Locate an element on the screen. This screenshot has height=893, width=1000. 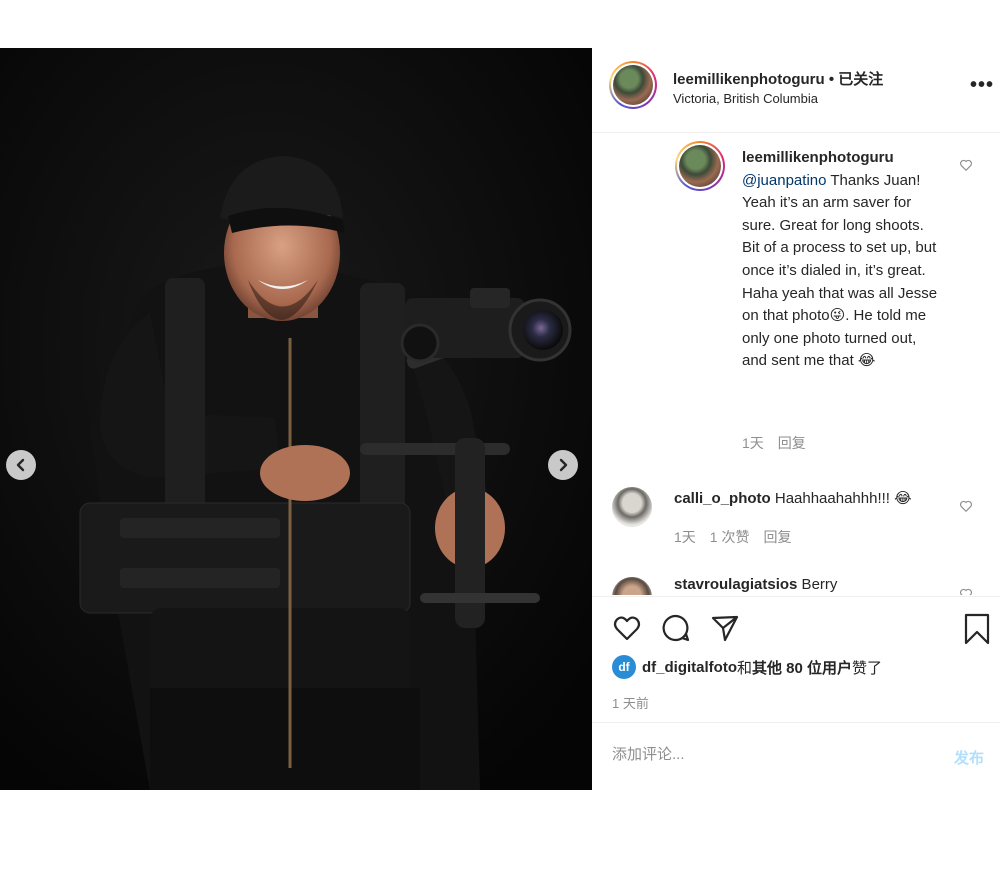
comment-author-username: stavroulagiatsios is located at coordinates (735, 584).